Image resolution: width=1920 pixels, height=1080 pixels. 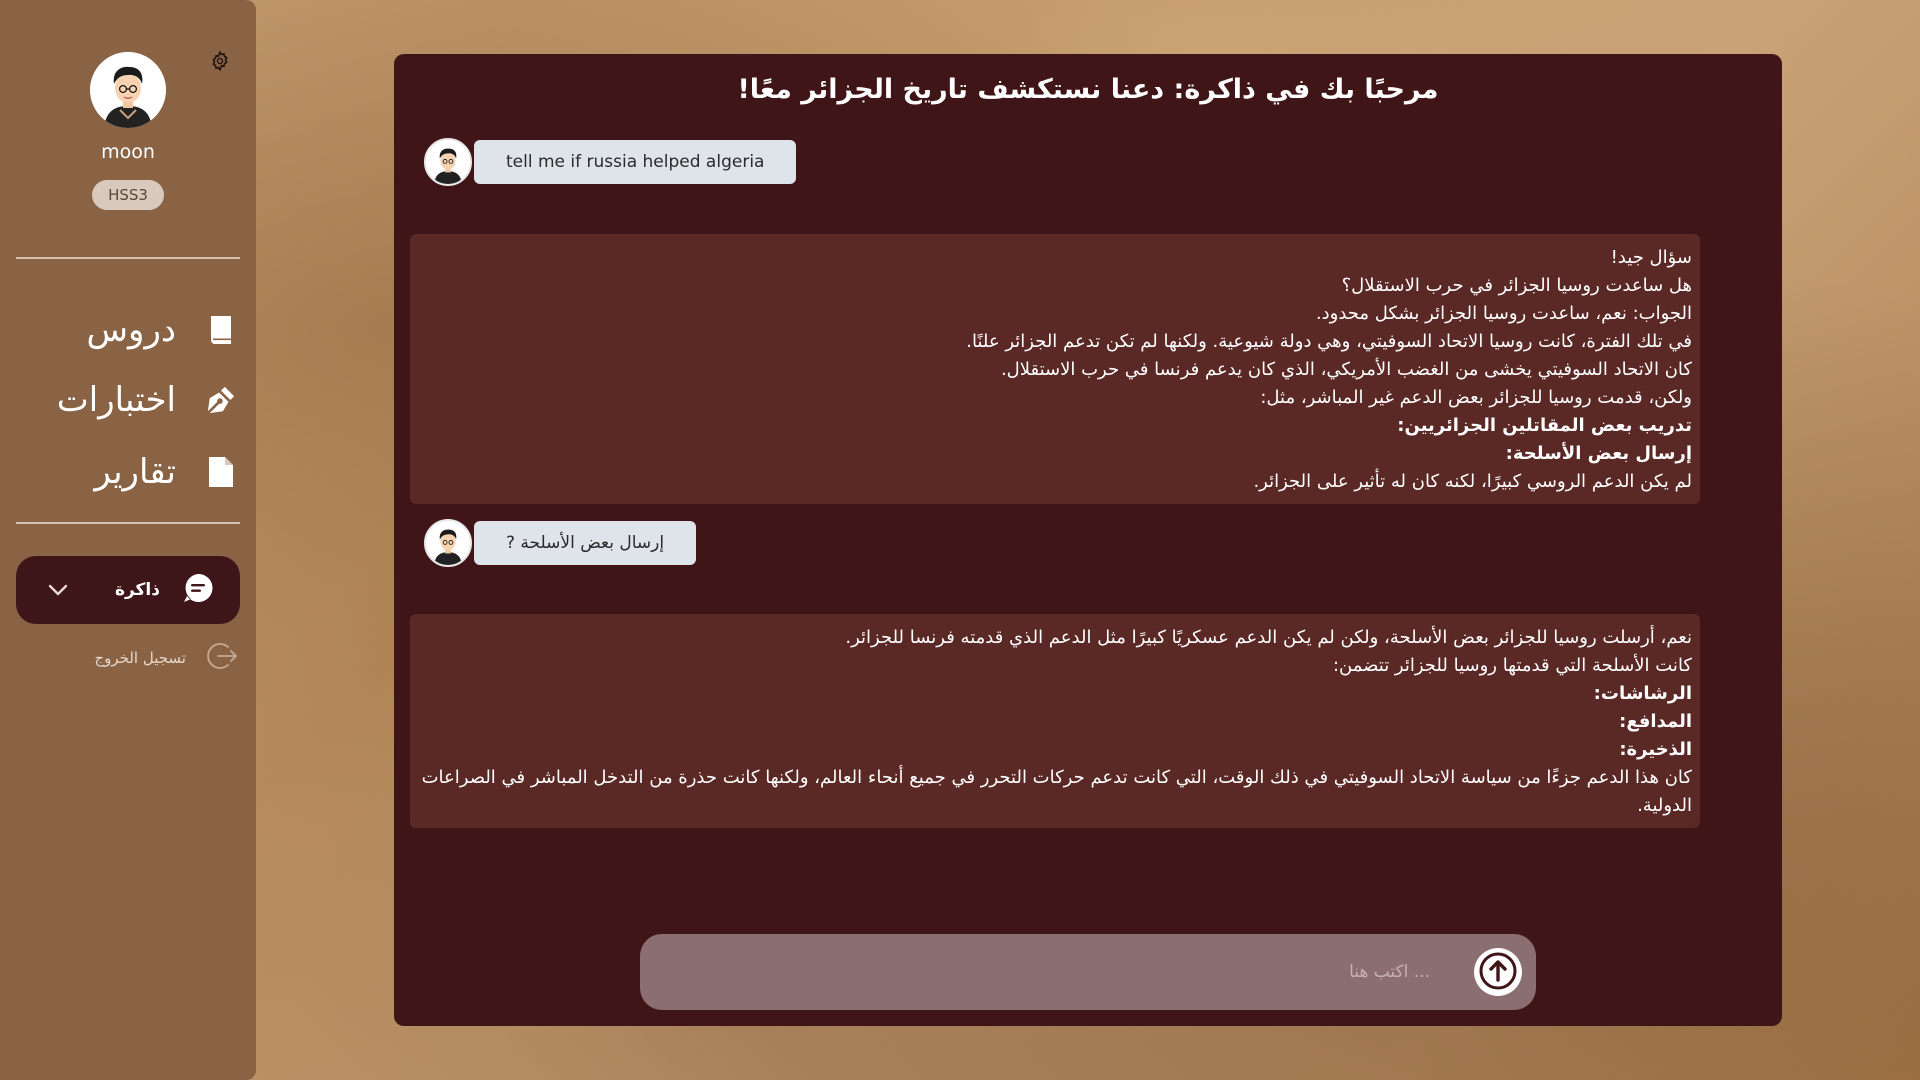 I want to click on send-button, so click(x=1498, y=972).